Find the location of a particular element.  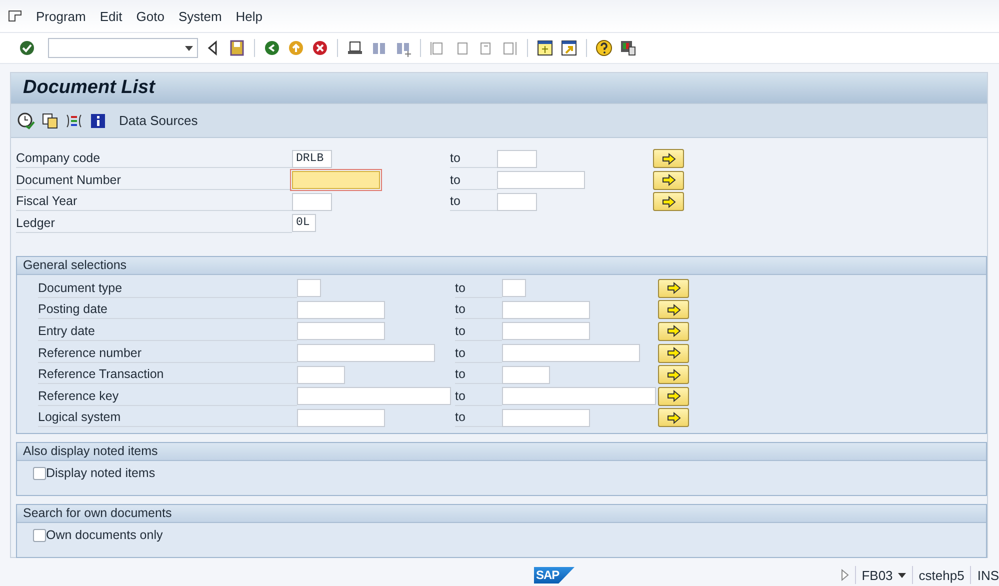

field-label: Company code is located at coordinates (154, 158).